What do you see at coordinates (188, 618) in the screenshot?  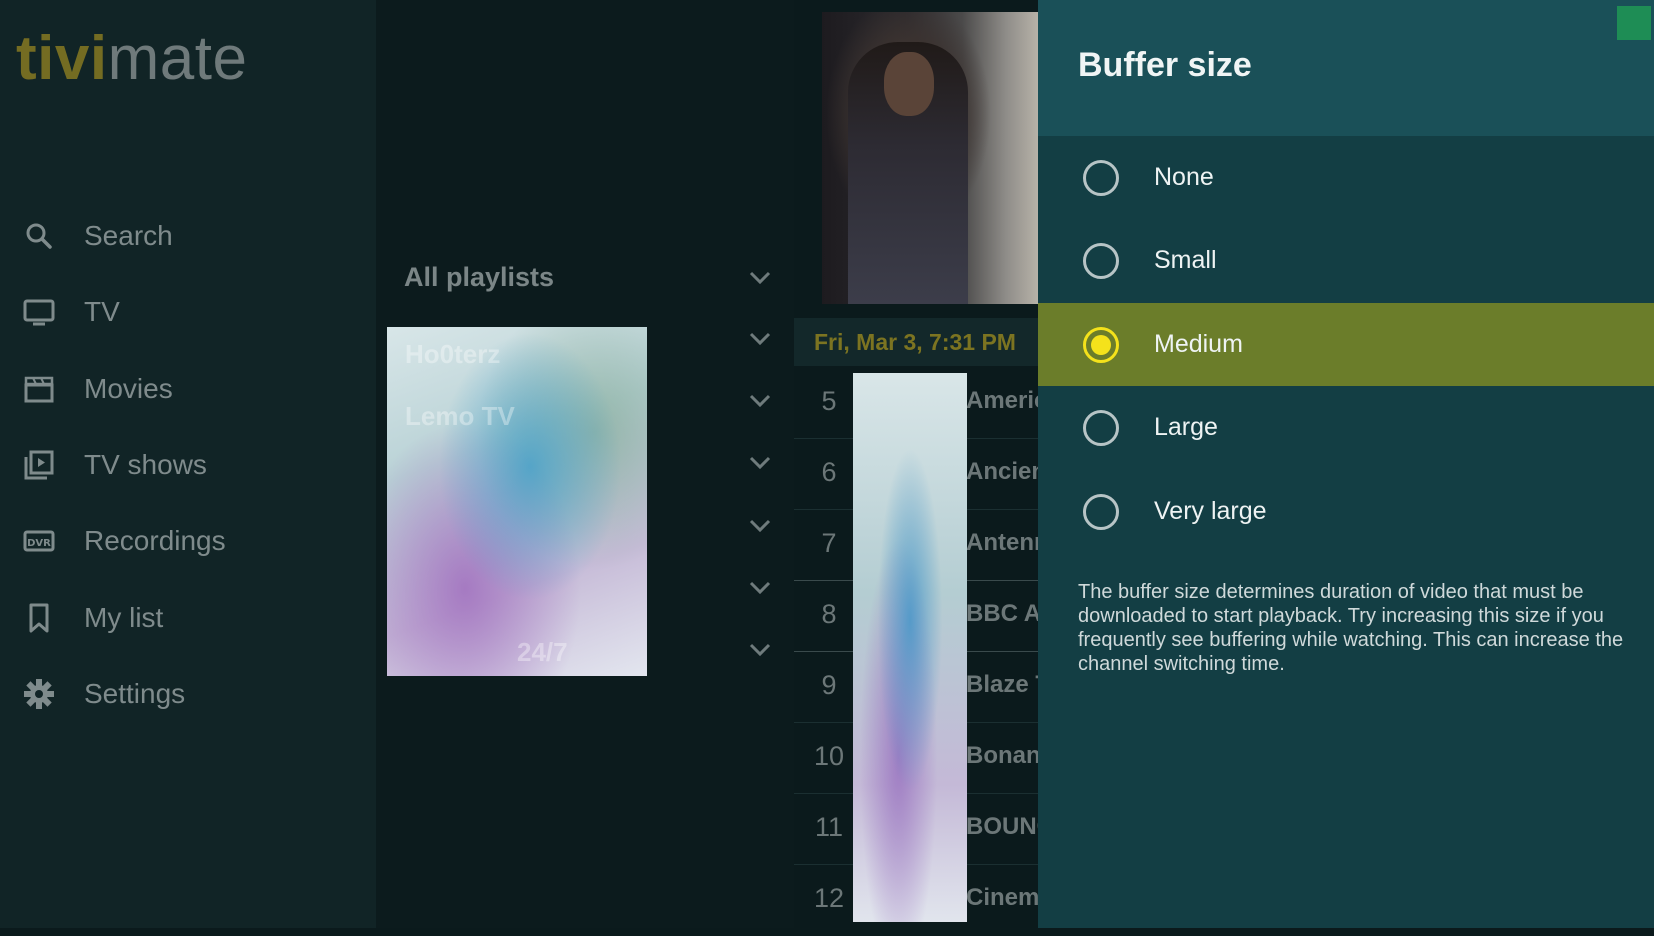 I see `sidebar-item-my-list: My list` at bounding box center [188, 618].